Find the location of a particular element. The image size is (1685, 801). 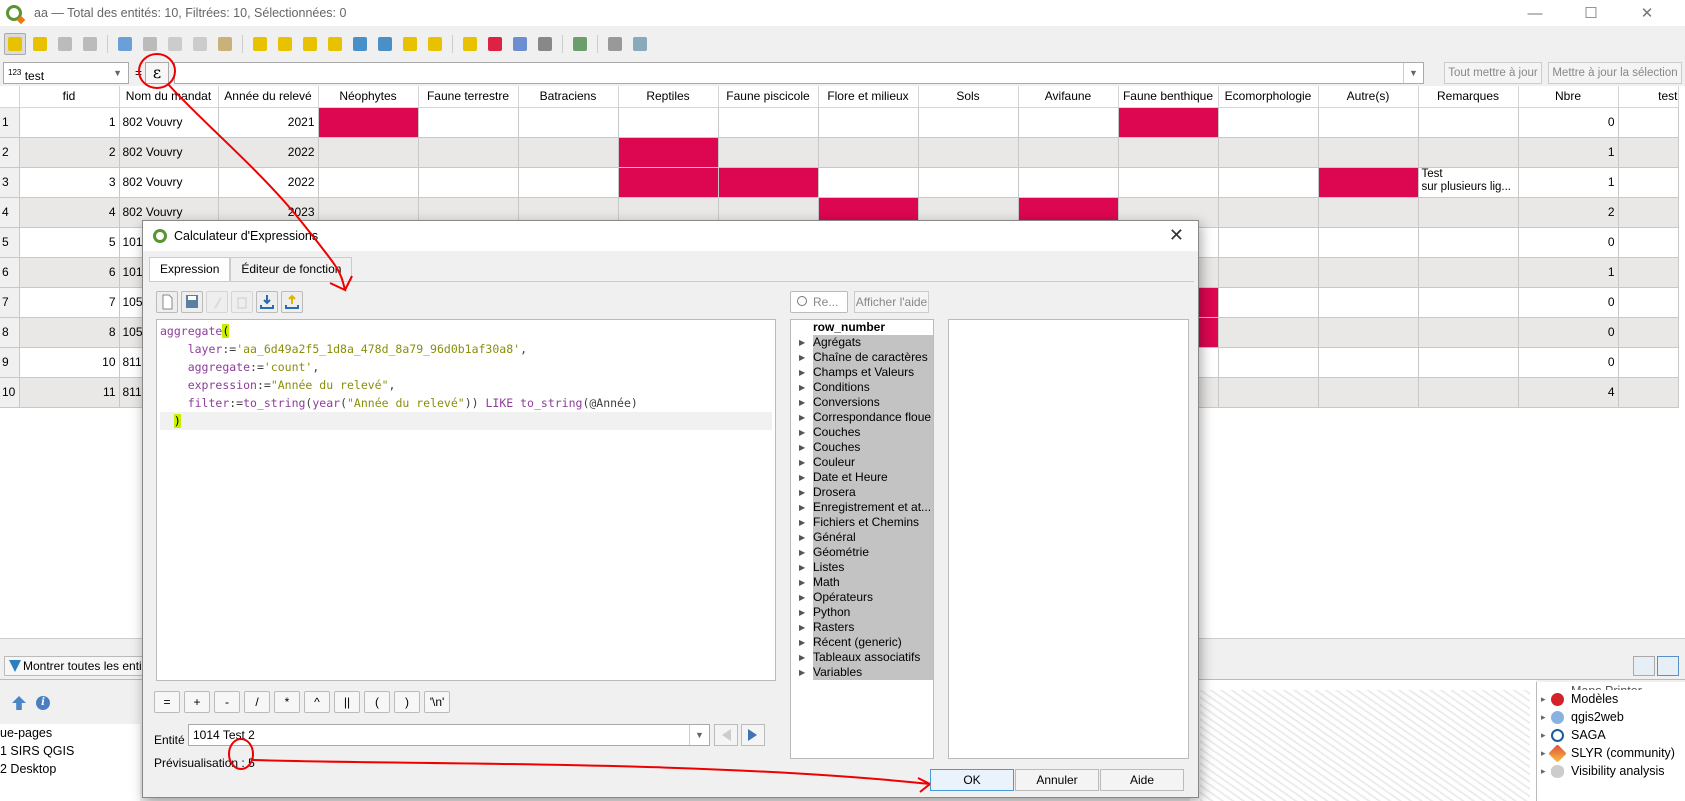

column-header: Remarques is located at coordinates (1468, 97).